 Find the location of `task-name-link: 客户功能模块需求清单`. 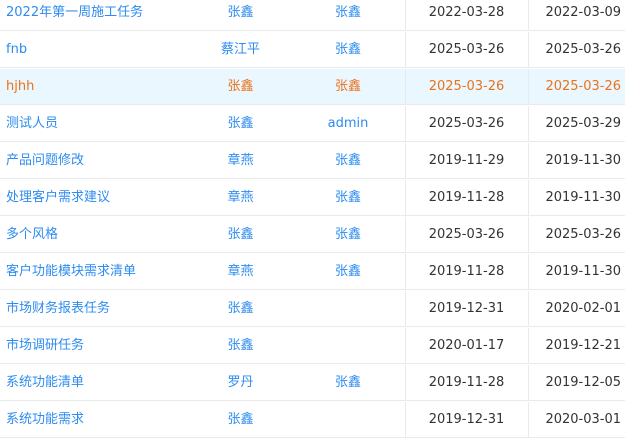

task-name-link: 客户功能模块需求清单 is located at coordinates (101, 272).